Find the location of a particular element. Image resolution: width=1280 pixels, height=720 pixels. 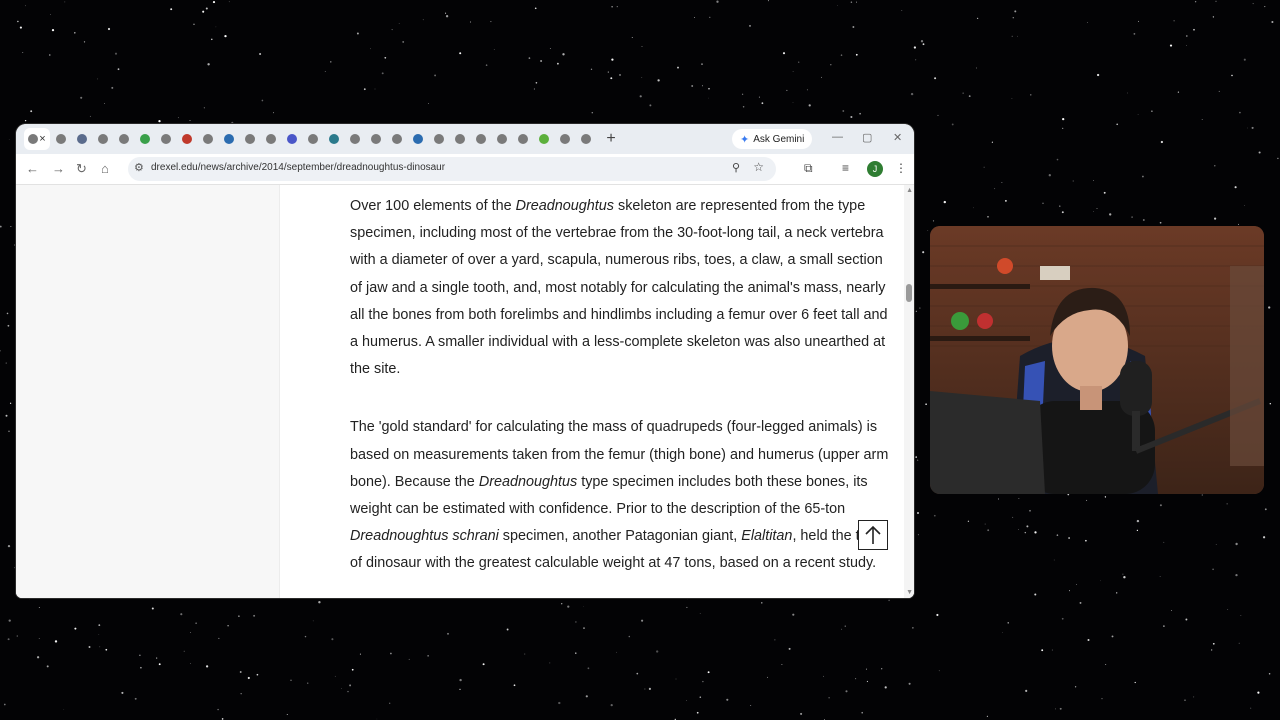

zoom-icon: ⚲ is located at coordinates (736, 167).